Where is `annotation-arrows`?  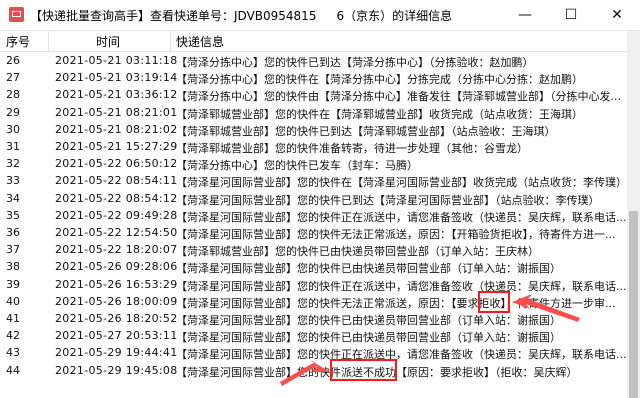
annotation-arrows is located at coordinates (430, 340).